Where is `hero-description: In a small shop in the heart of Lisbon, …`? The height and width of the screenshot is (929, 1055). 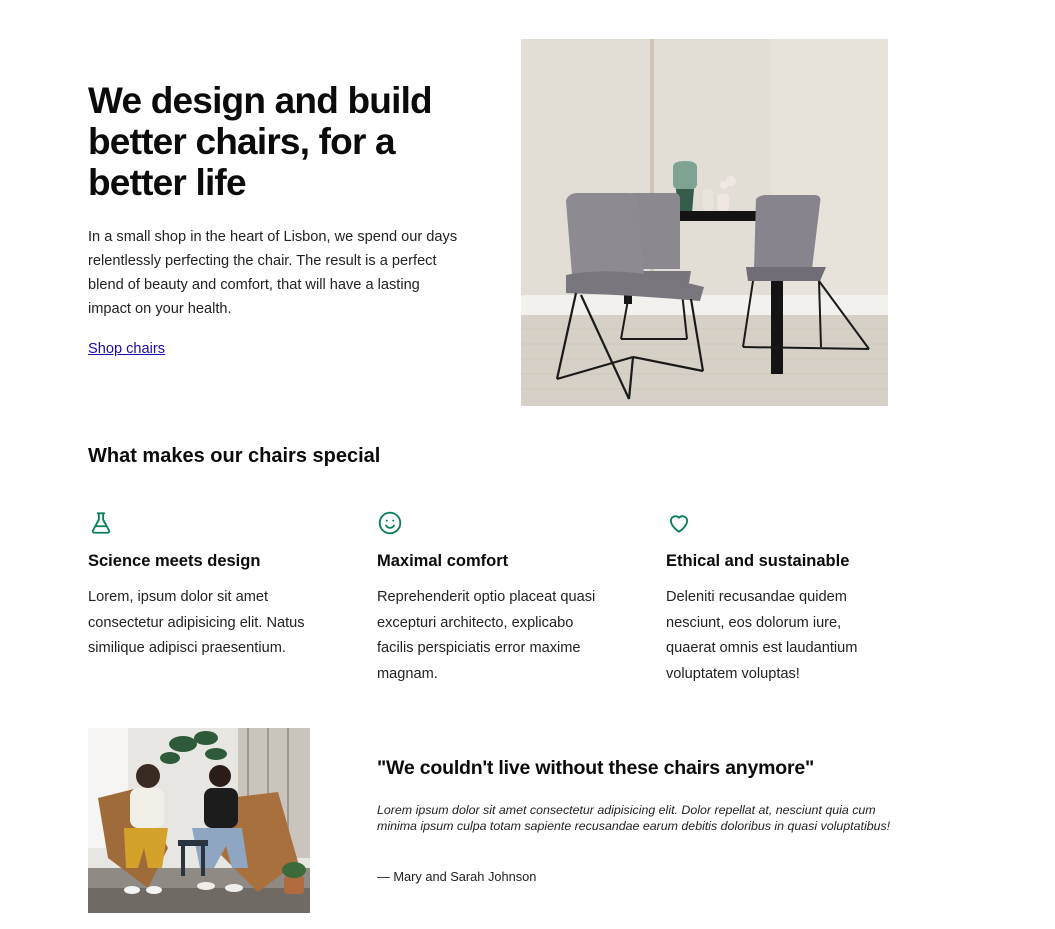 hero-description: In a small shop in the heart of Lisbon, … is located at coordinates (273, 273).